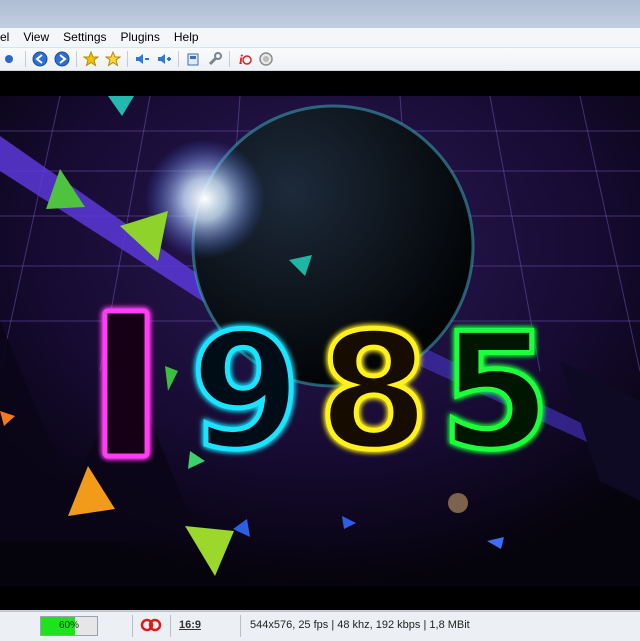 This screenshot has height=641, width=640. What do you see at coordinates (8, 37) in the screenshot?
I see `menu-item-channel: el` at bounding box center [8, 37].